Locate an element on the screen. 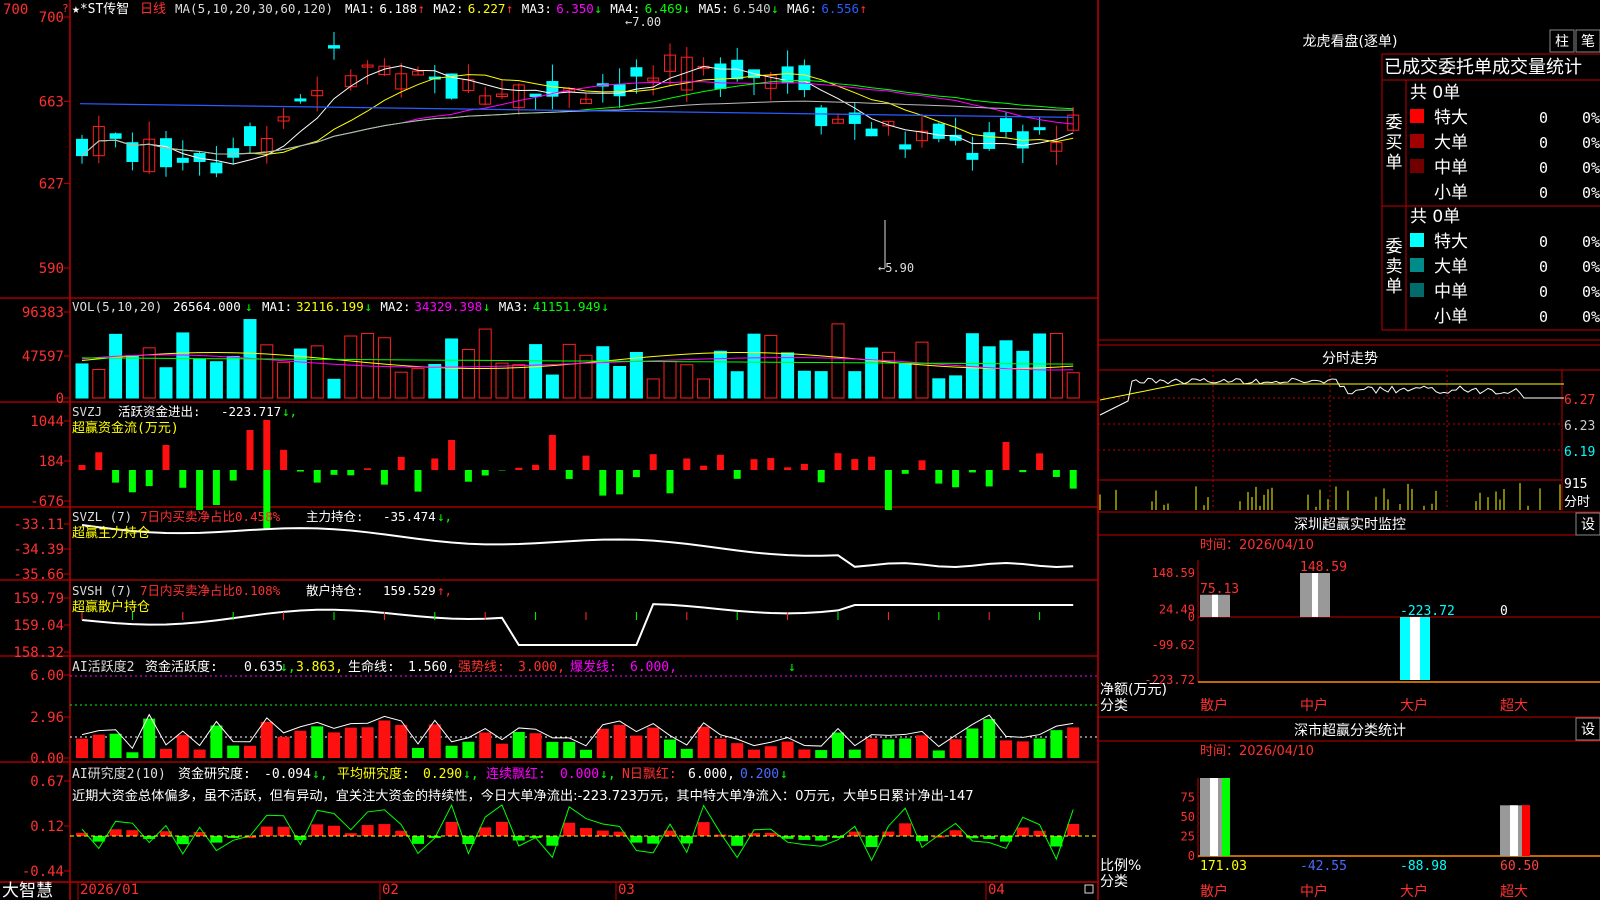 Image resolution: width=1600 pixels, height=900 pixels. monitor-unit: 净额(万元) is located at coordinates (1133, 690).